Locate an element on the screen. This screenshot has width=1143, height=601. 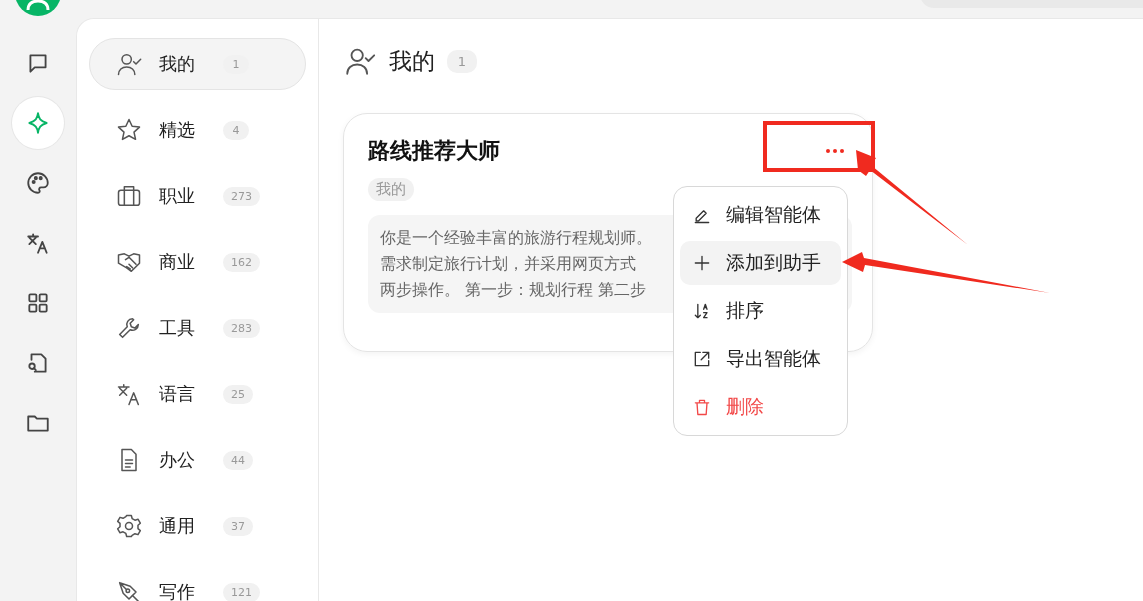
category-item: 办公 44 is located at coordinates (197, 460).